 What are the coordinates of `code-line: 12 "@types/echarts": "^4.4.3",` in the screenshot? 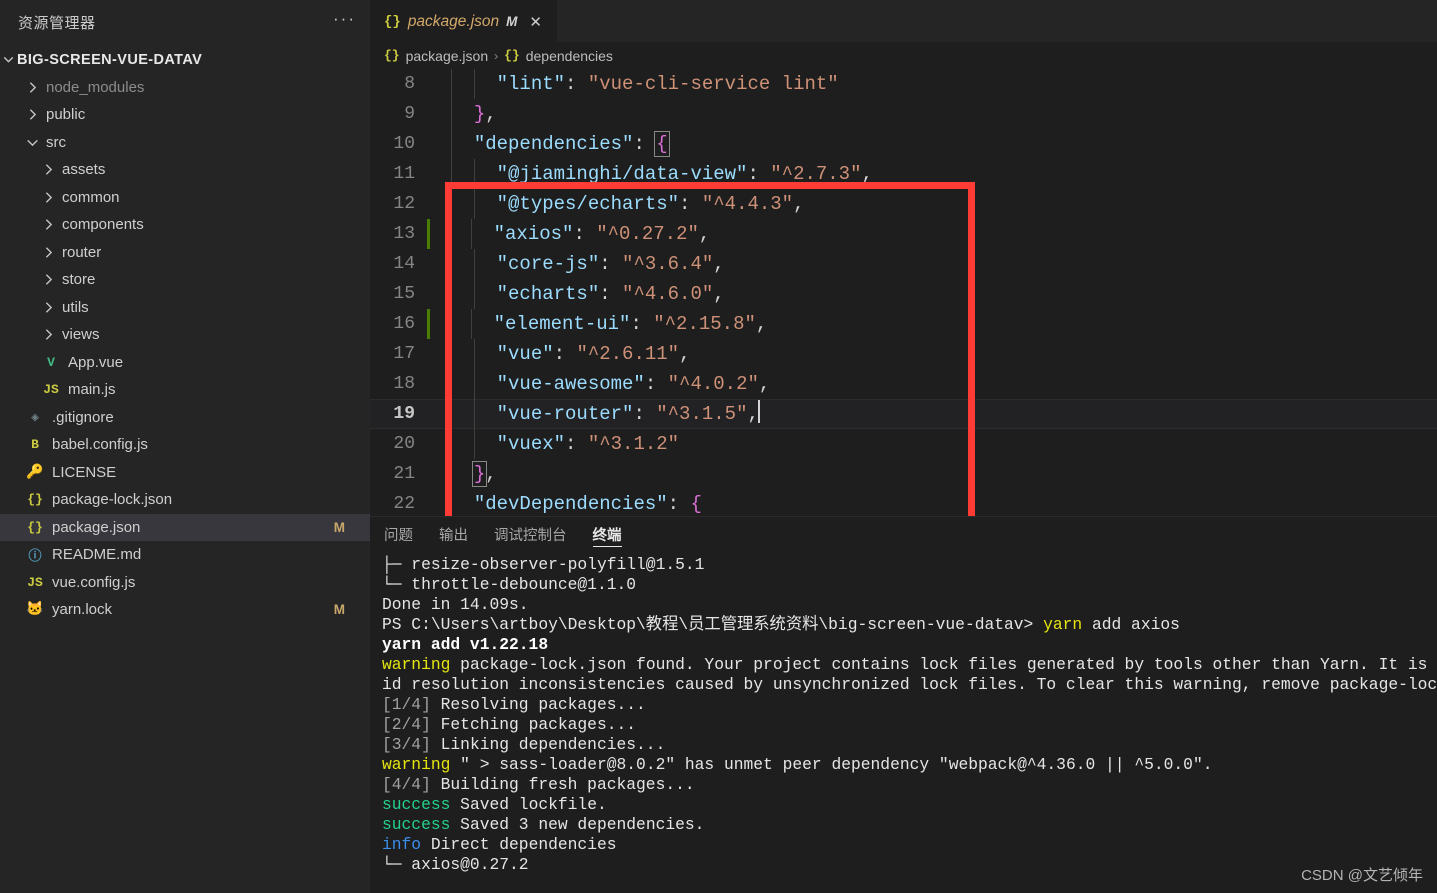 It's located at (903, 204).